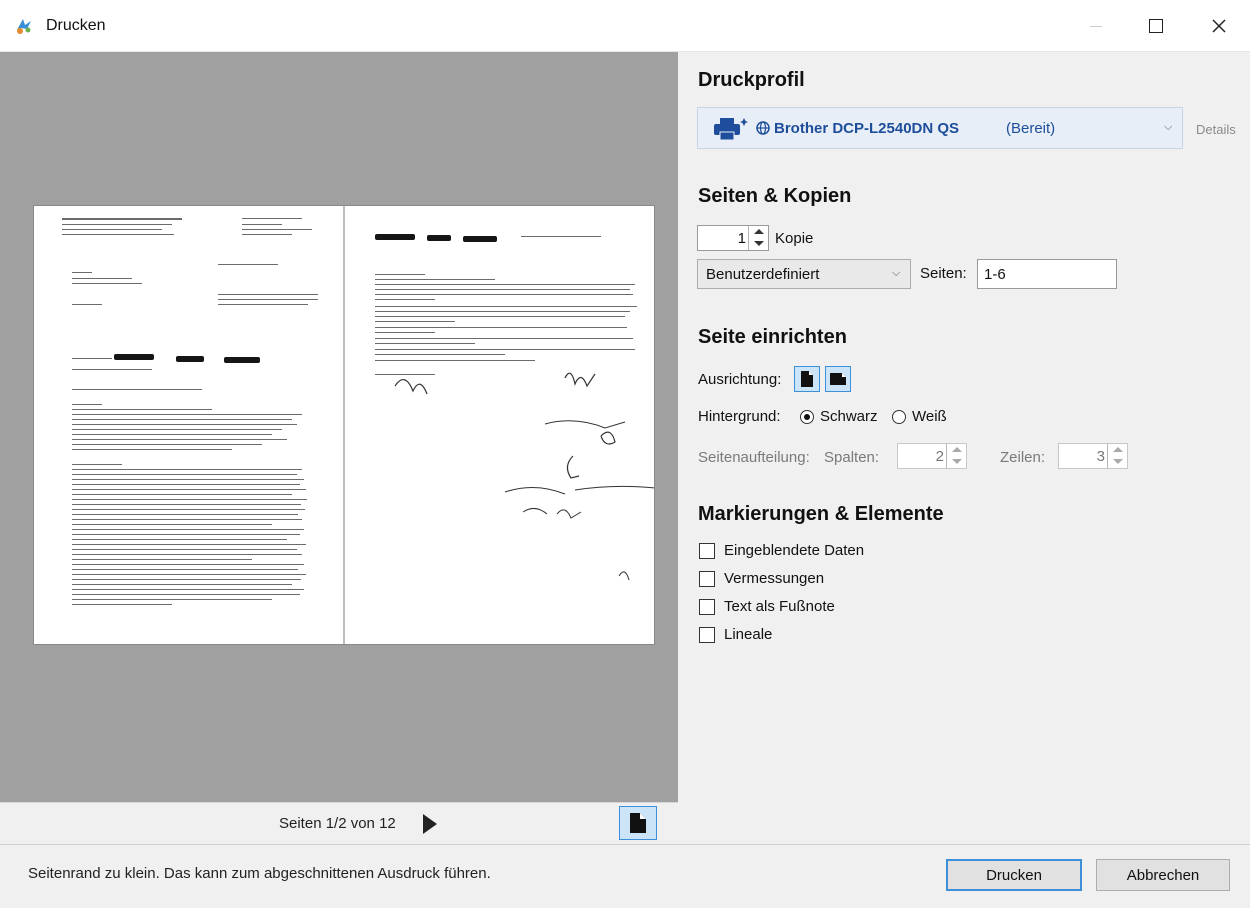 The width and height of the screenshot is (1250, 908). What do you see at coordinates (1014, 875) in the screenshot?
I see `print-button: Drucken` at bounding box center [1014, 875].